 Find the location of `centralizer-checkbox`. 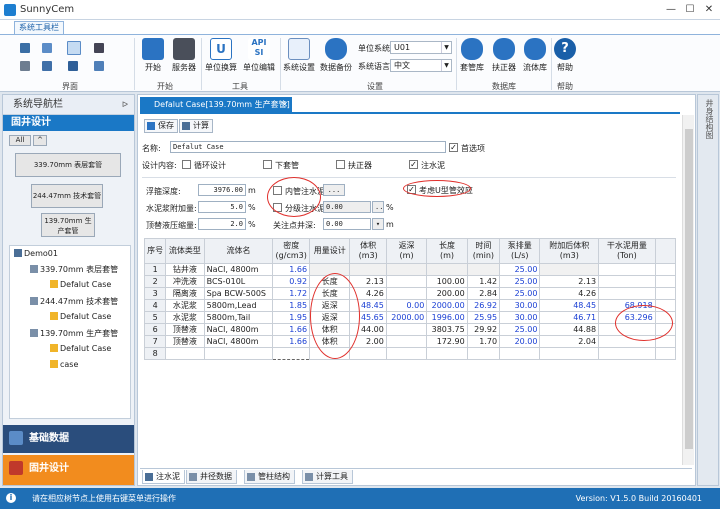

centralizer-checkbox is located at coordinates (340, 164).